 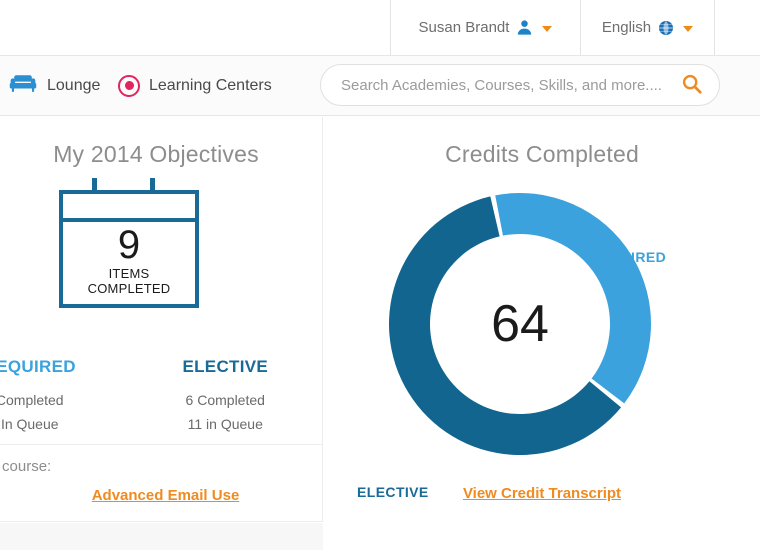 I want to click on objectives-card-footer: e last course: Advanced Email Use, so click(x=161, y=483).